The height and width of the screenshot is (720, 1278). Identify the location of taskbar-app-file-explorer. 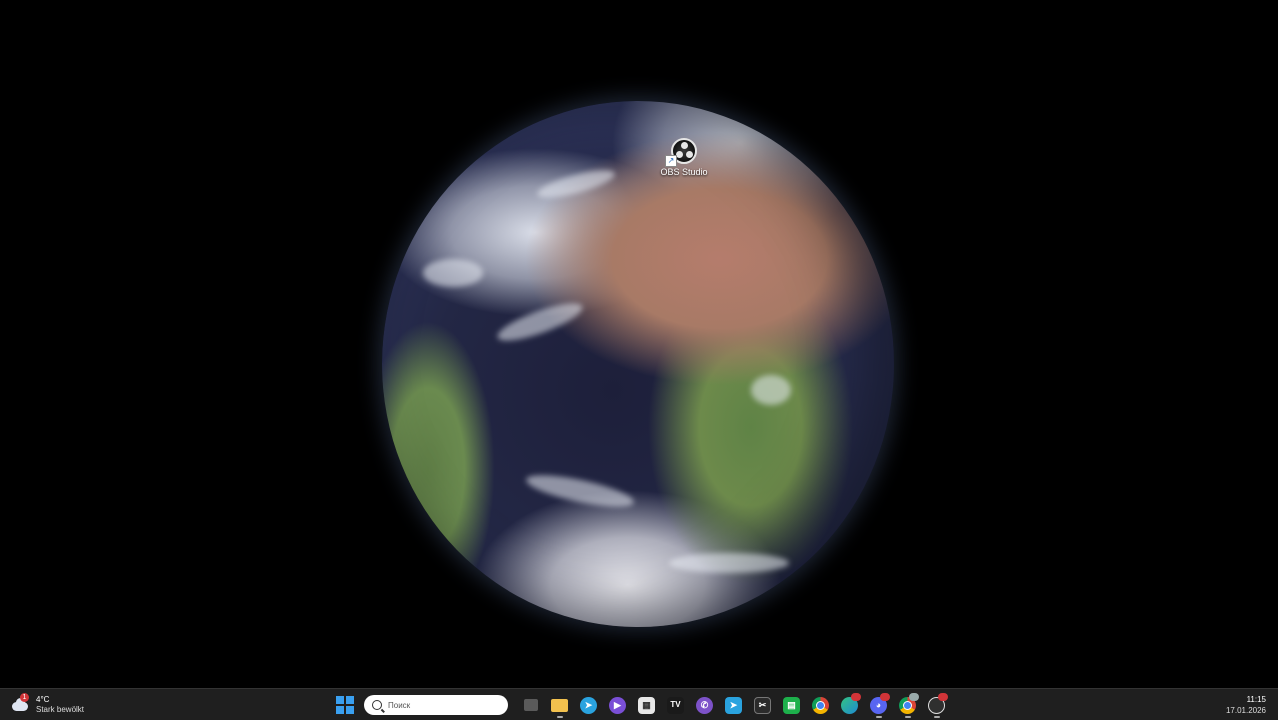
(559, 705).